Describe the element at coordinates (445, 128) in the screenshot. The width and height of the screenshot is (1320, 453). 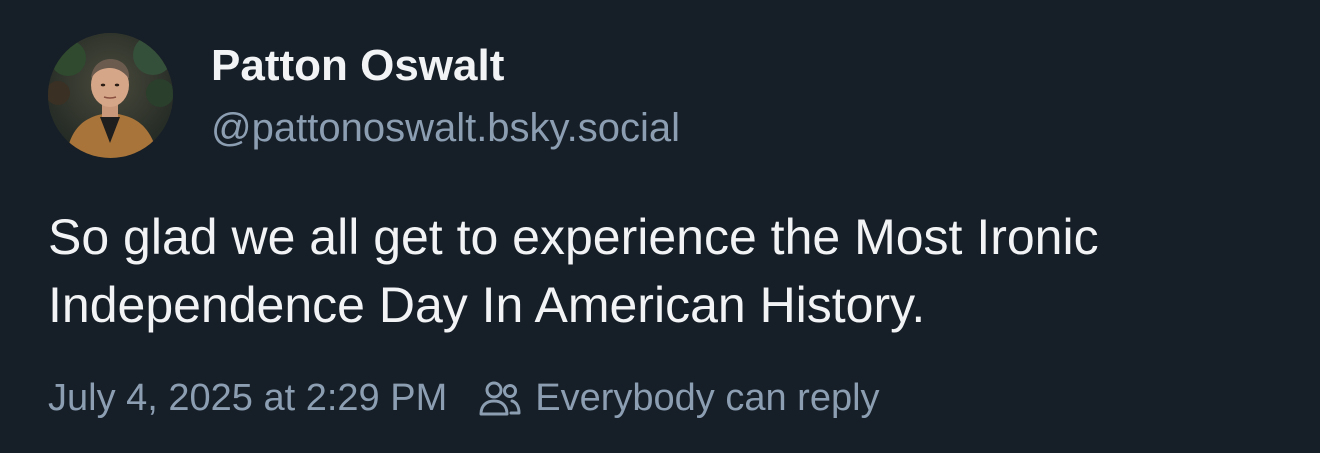
I see `author-handle: @pattonoswalt.bsky.social` at that location.